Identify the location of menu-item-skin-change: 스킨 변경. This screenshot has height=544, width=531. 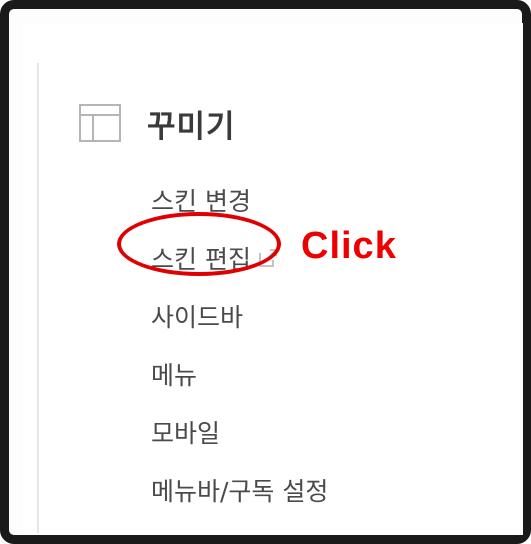
(239, 200).